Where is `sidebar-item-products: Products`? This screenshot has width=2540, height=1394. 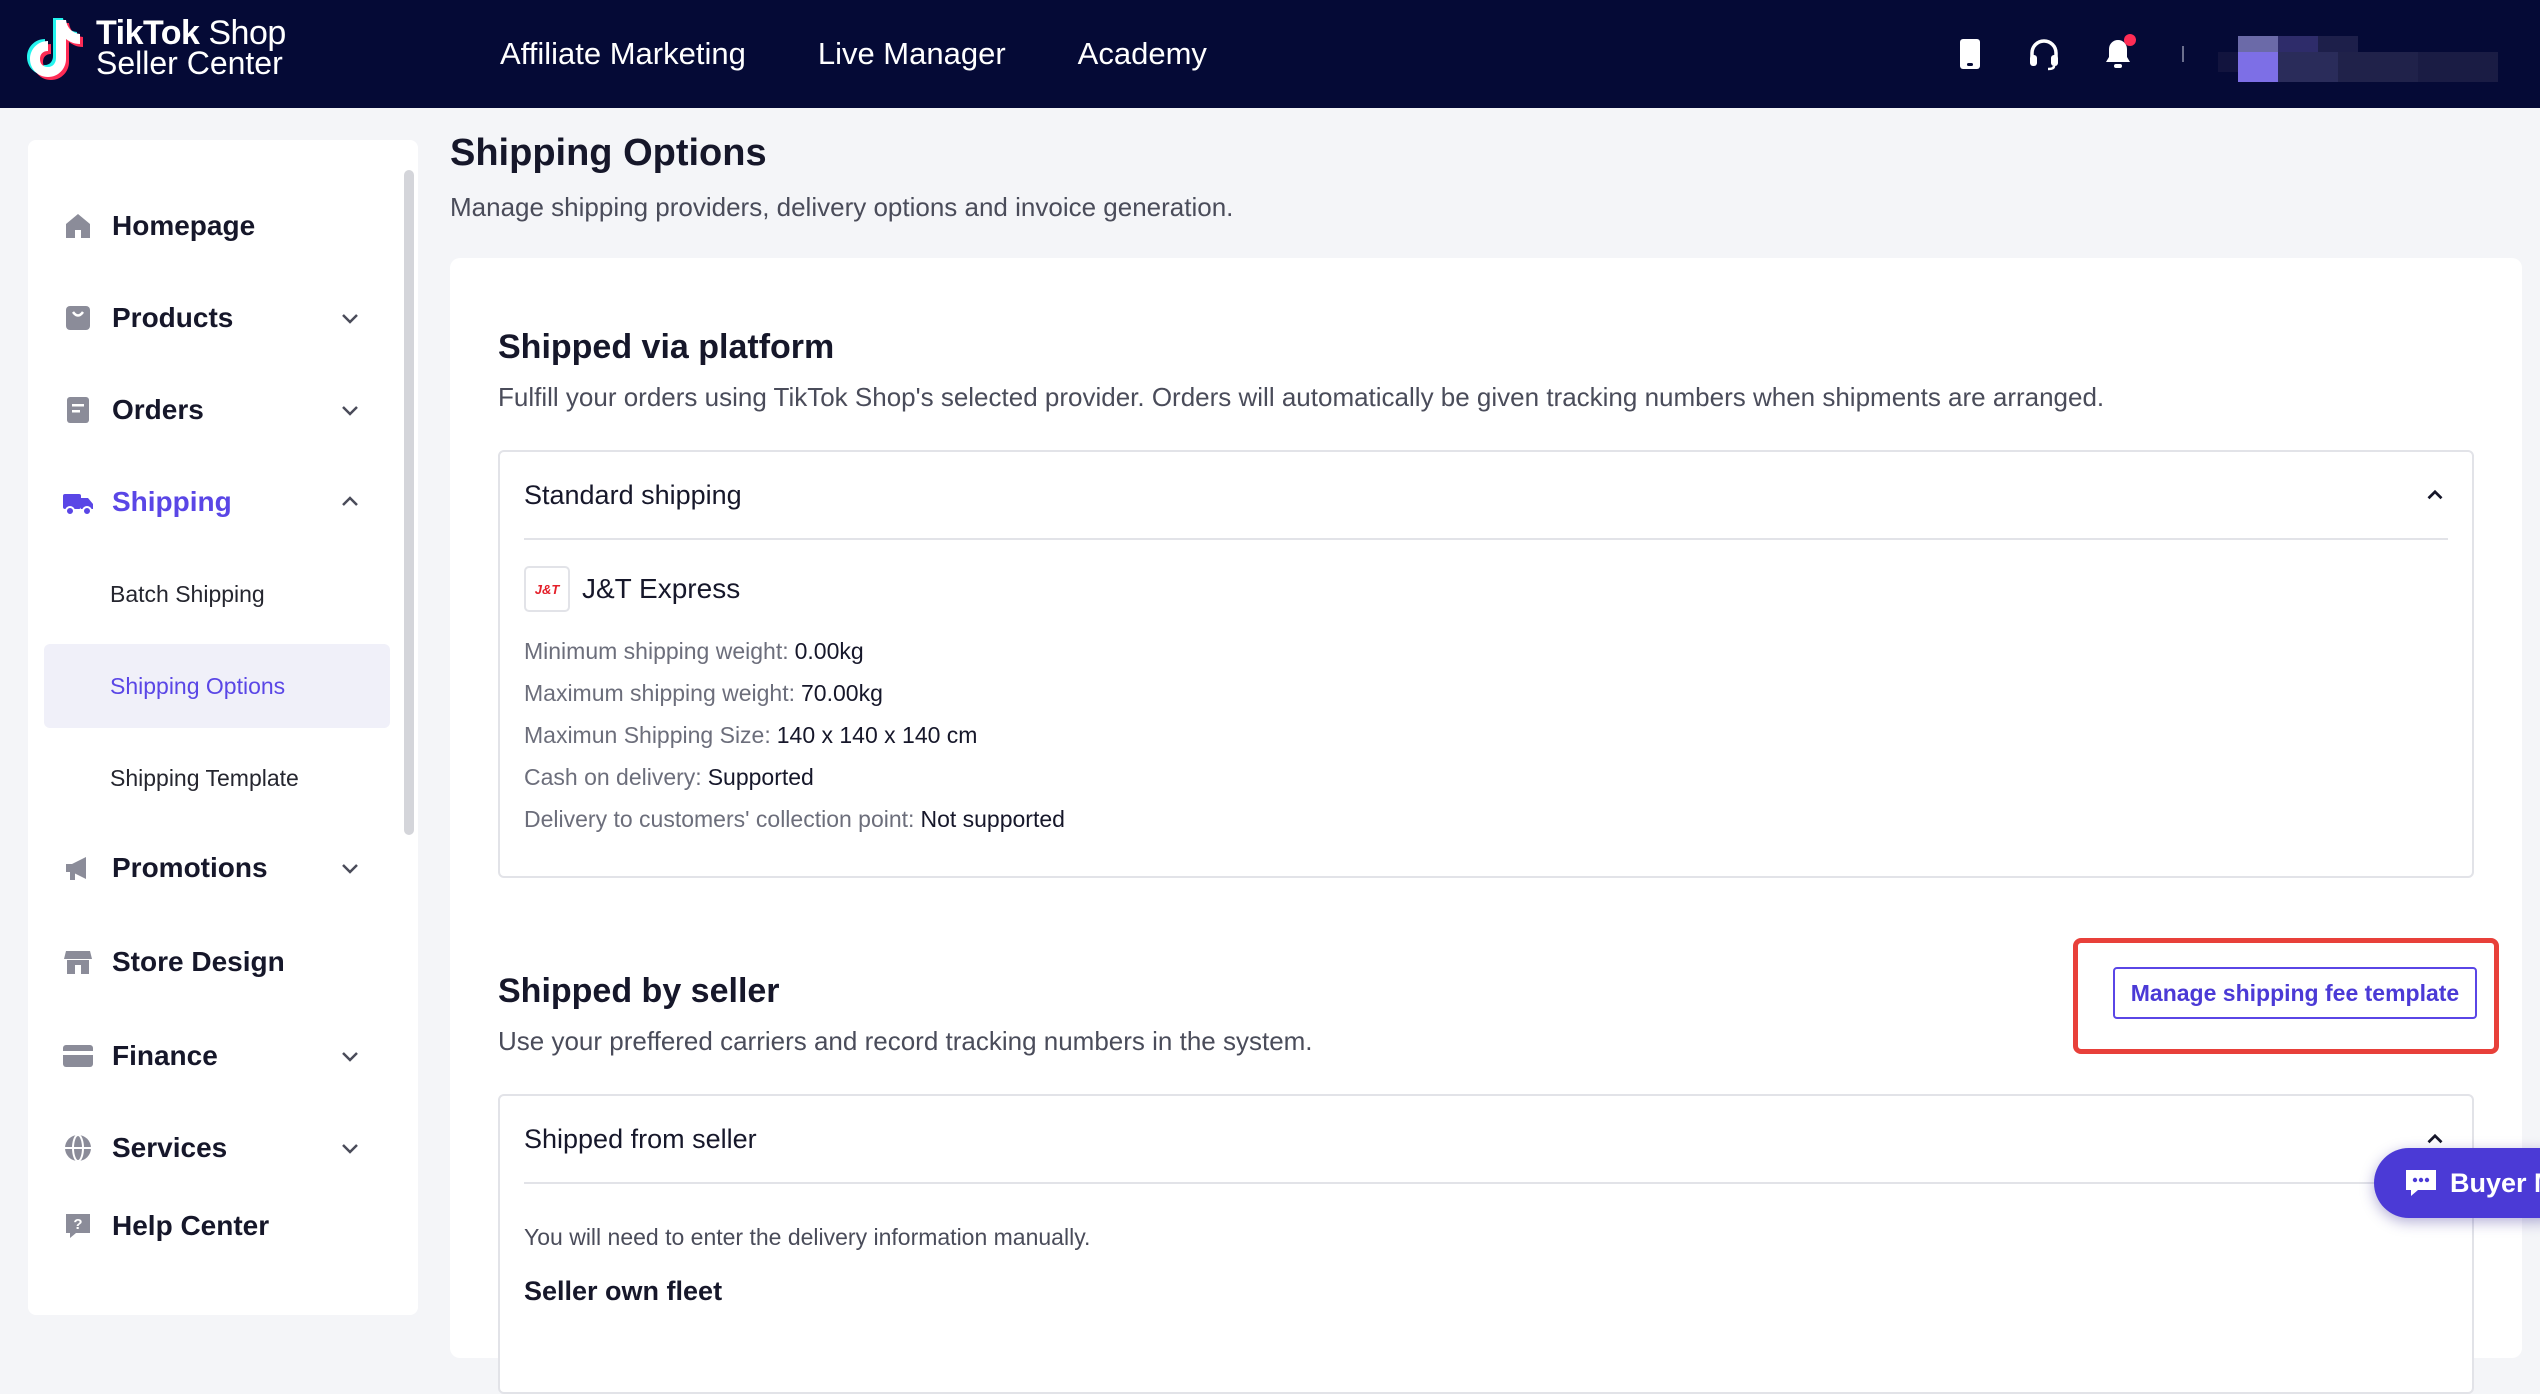
sidebar-item-products: Products is located at coordinates (223, 318).